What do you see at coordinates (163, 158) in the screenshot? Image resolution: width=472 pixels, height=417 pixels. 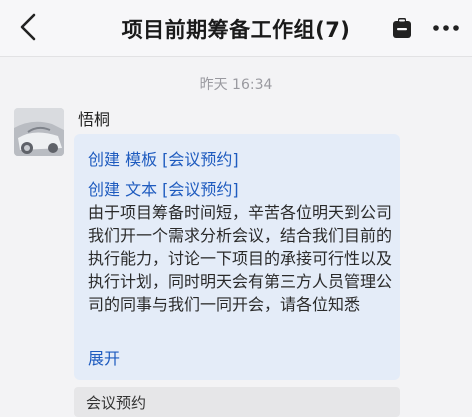 I see `create-template-link: 创建 模板 [会议预约]` at bounding box center [163, 158].